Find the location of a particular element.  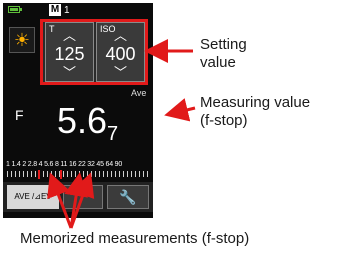

measuring-annotation-line2: (f-stop) is located at coordinates (224, 120).